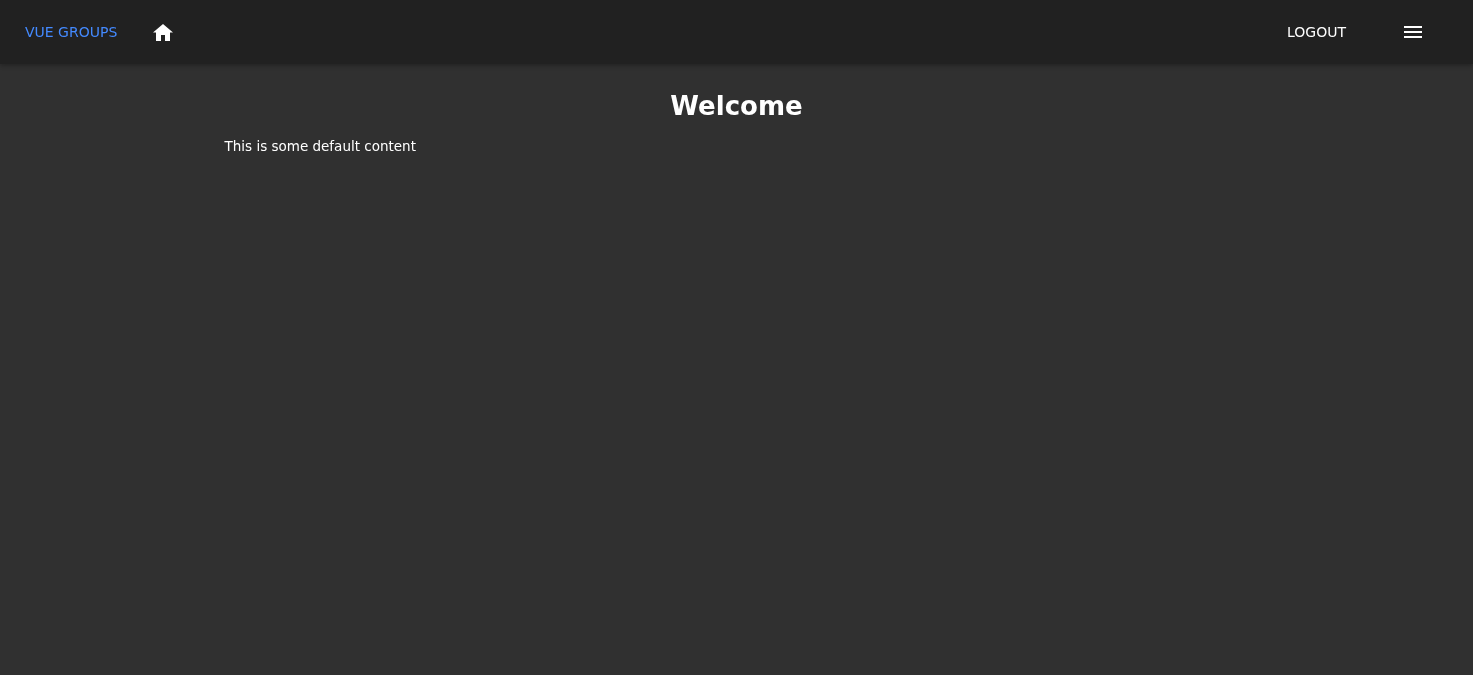  Describe the element at coordinates (1413, 32) in the screenshot. I see `menu-icon` at that location.